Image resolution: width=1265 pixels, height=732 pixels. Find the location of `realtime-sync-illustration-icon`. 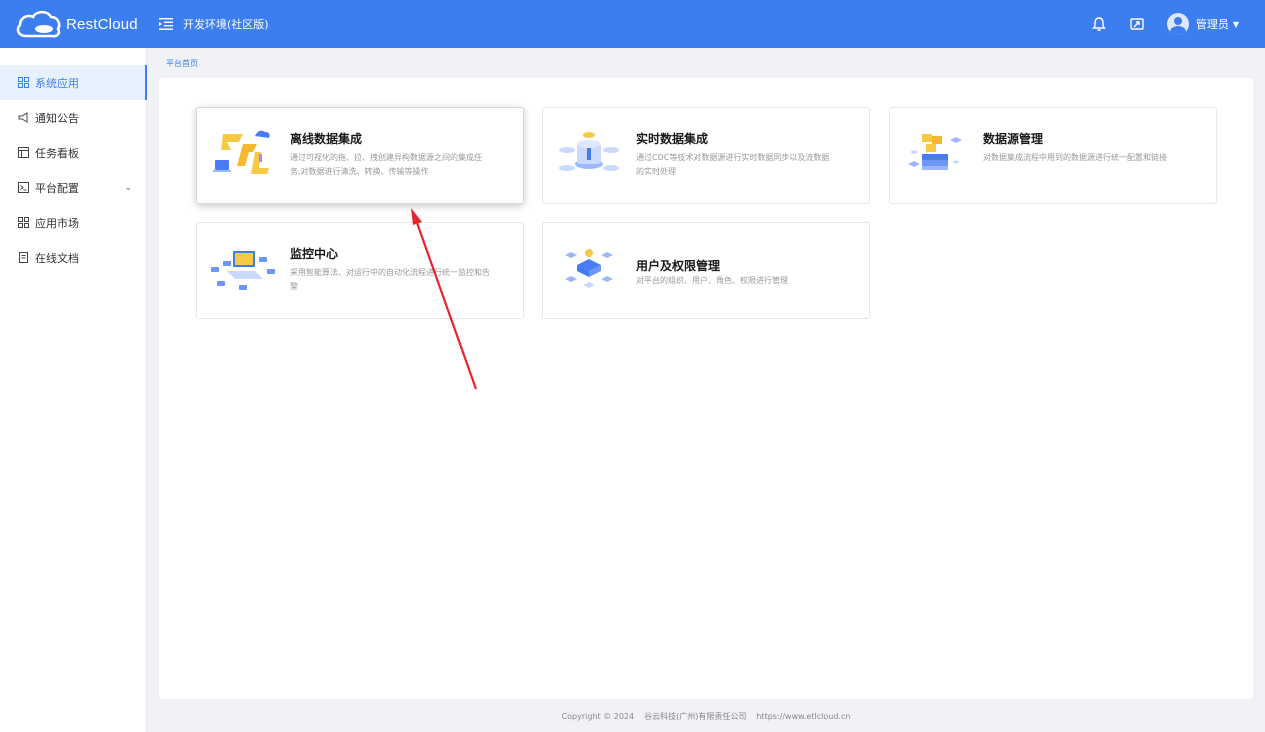

realtime-sync-illustration-icon is located at coordinates (589, 151).